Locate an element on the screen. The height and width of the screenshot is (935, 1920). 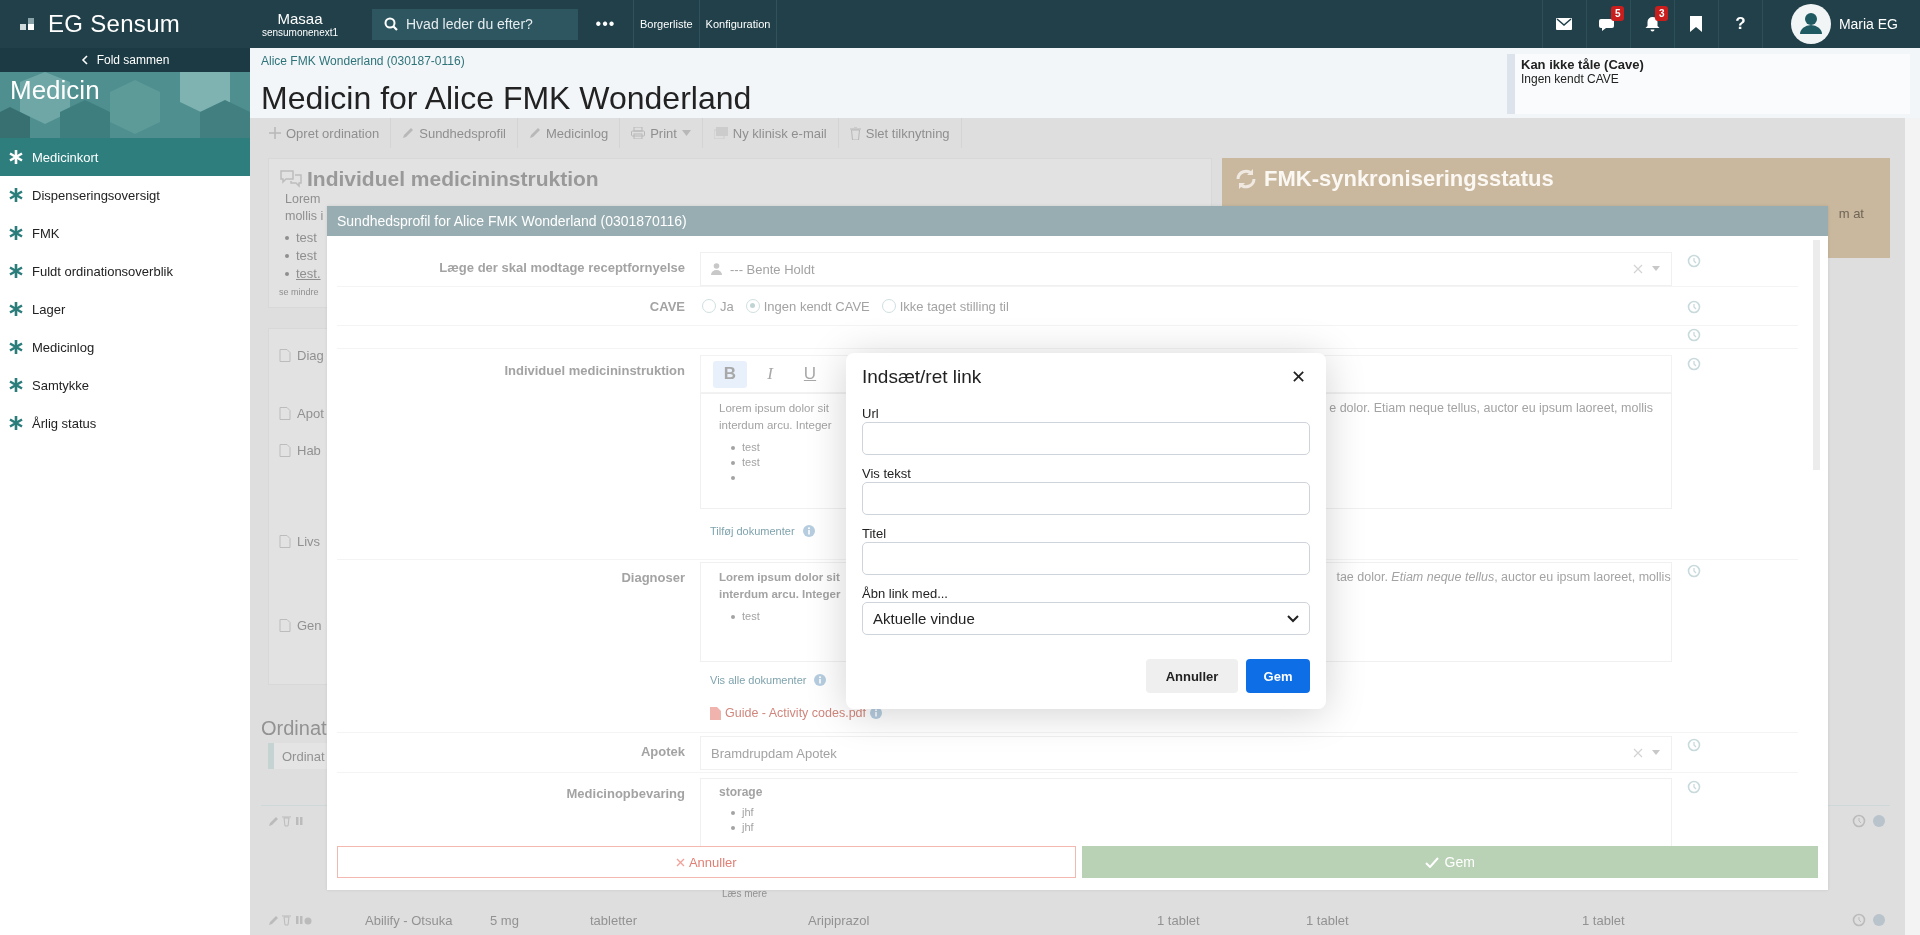
field-label: Titel is located at coordinates (875, 534).